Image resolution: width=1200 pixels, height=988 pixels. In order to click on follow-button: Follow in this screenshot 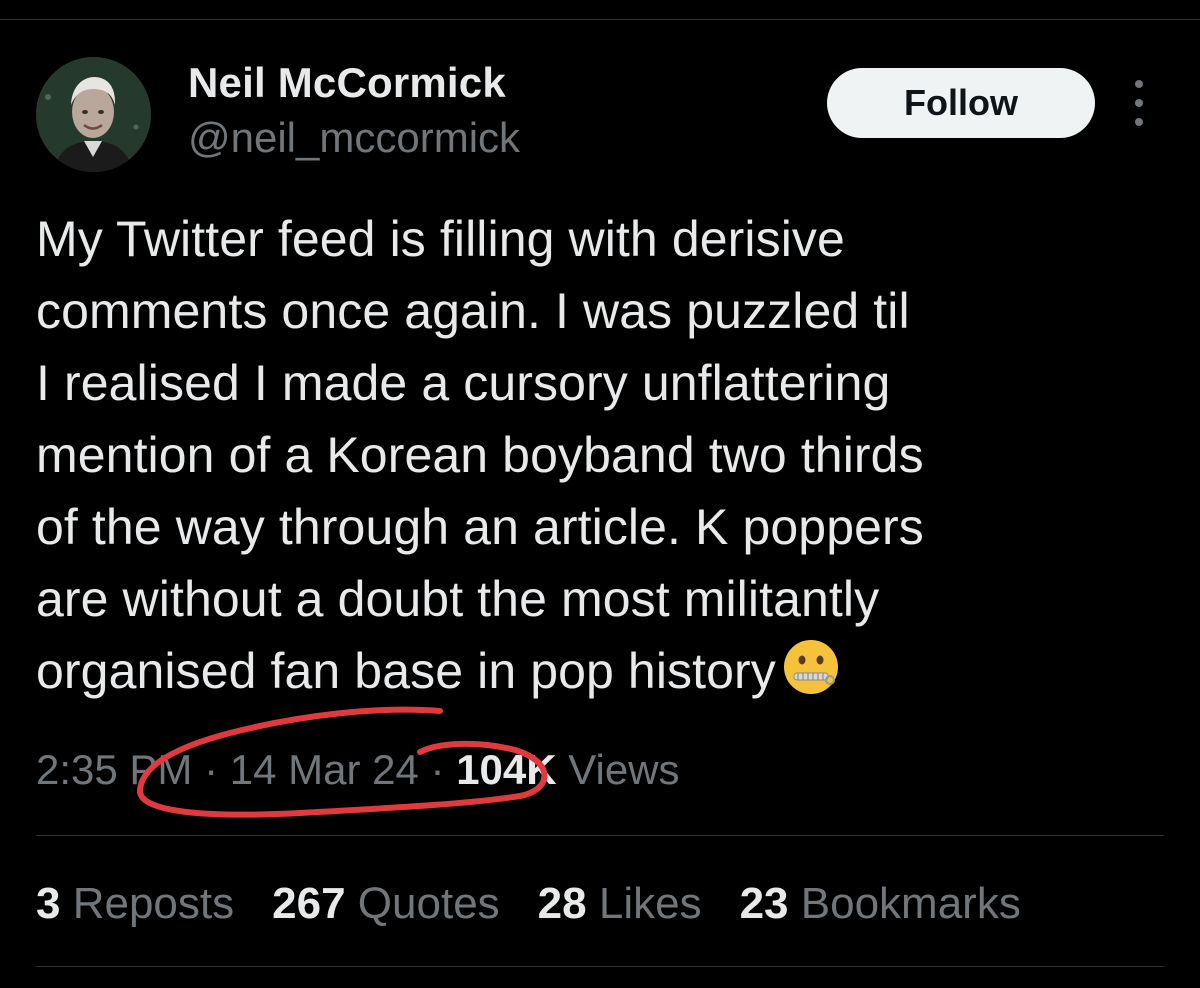, I will do `click(961, 103)`.